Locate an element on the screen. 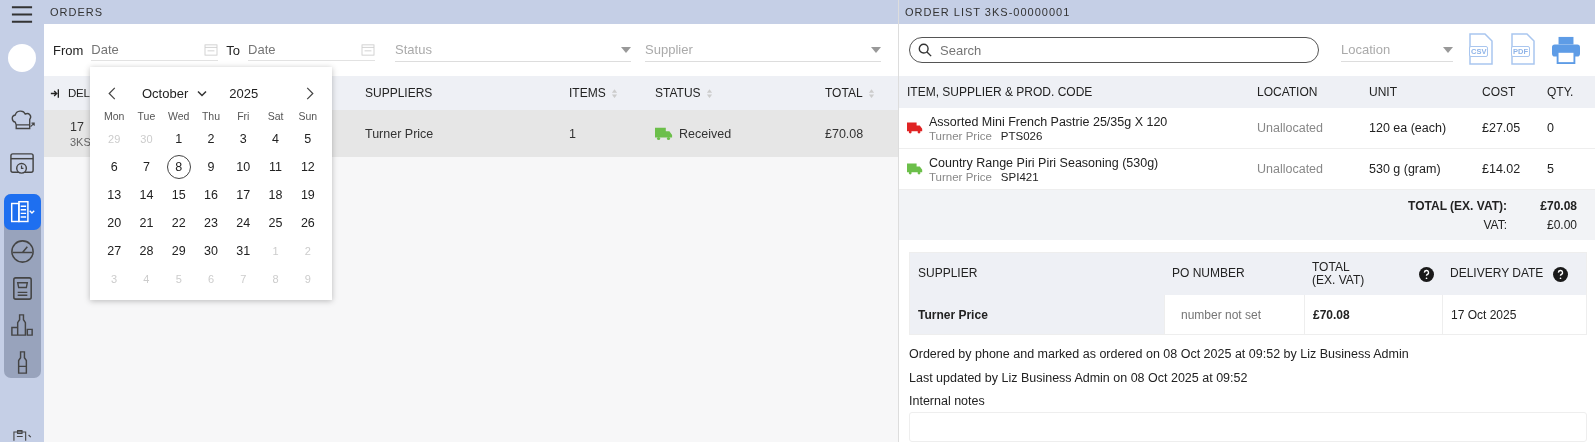 The height and width of the screenshot is (442, 1595). year-label: 2025 is located at coordinates (244, 93).